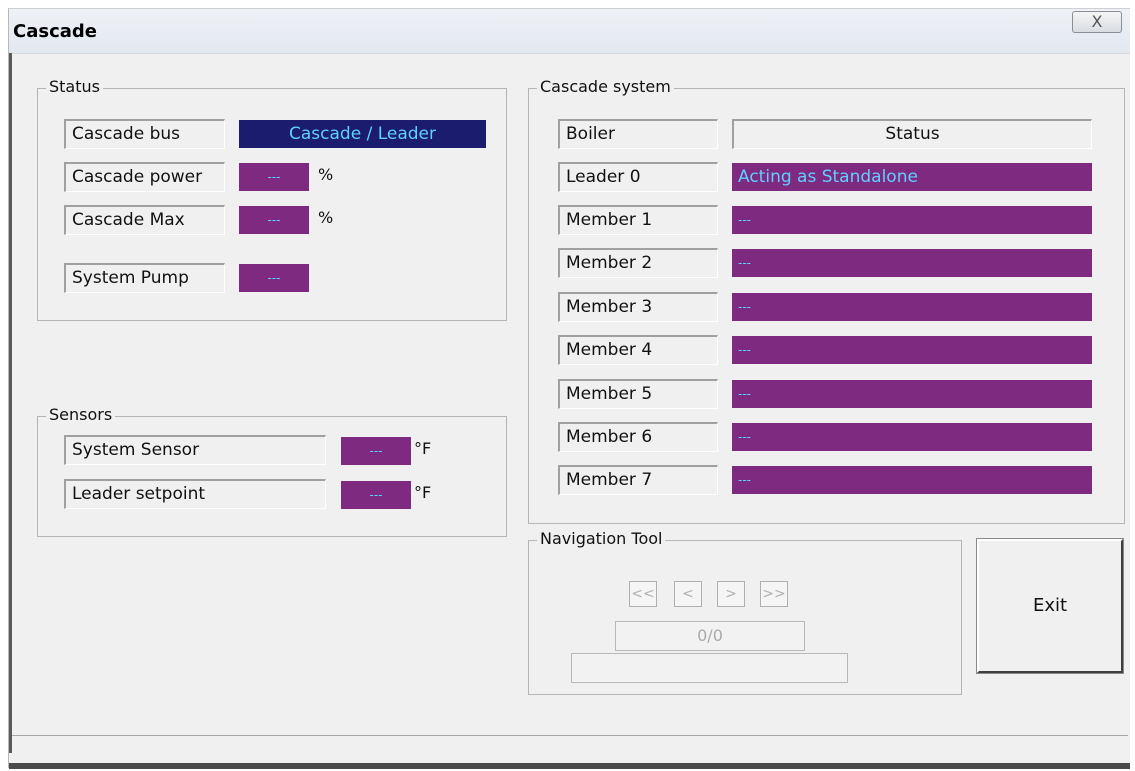 The width and height of the screenshot is (1135, 771). Describe the element at coordinates (912, 177) in the screenshot. I see `boiler-status-leader-0: Acting as Standalone` at that location.